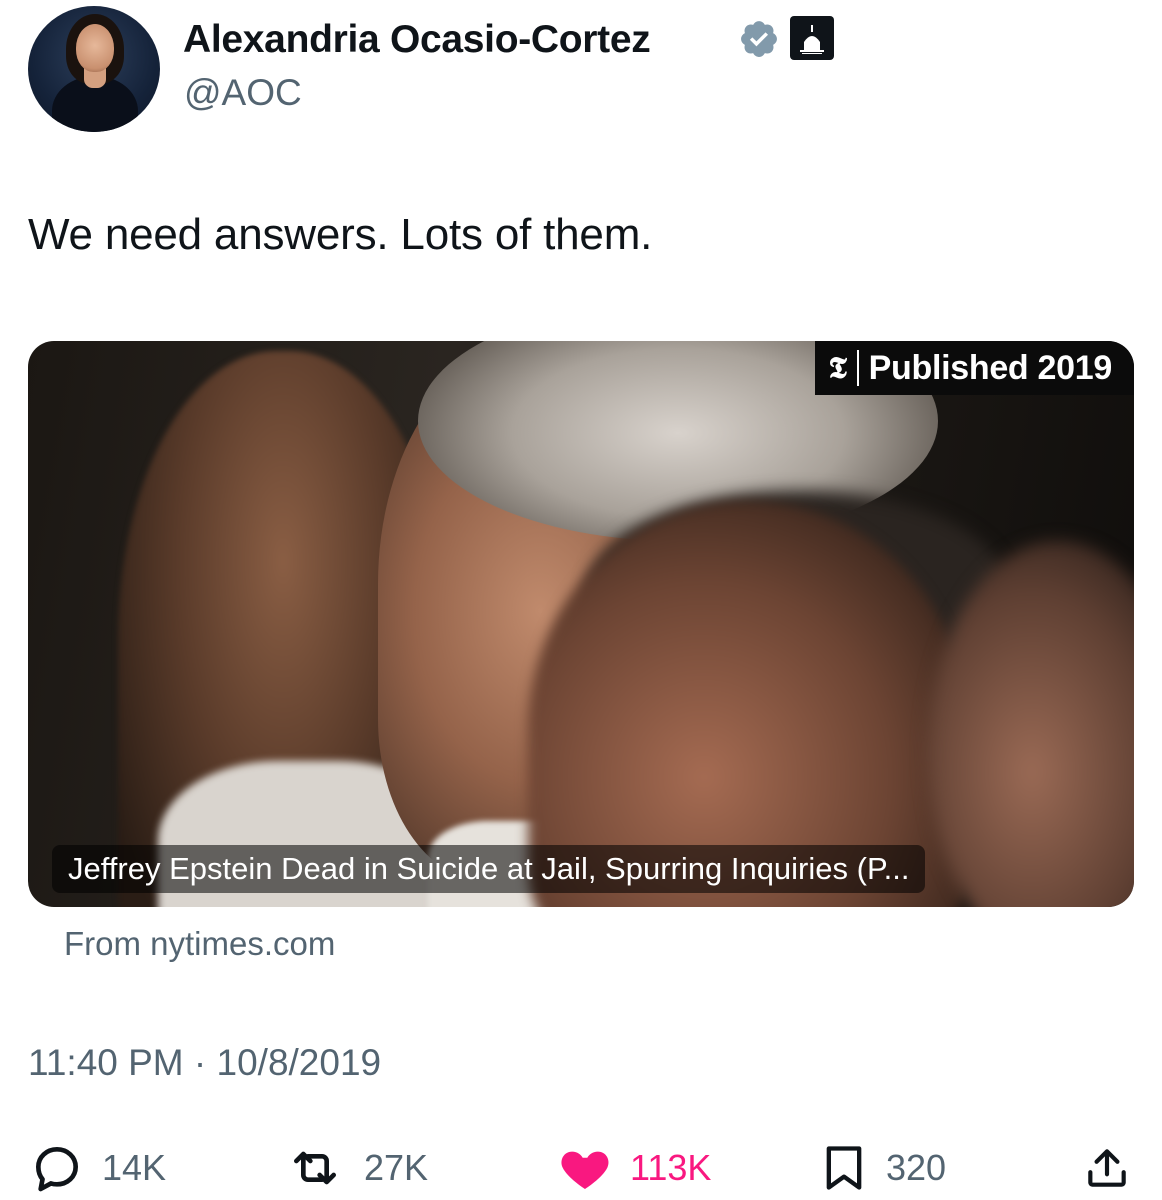 The image size is (1162, 1200). I want to click on tweet-timestamp: 11:40 PM · 10/8/2019, so click(204, 1063).